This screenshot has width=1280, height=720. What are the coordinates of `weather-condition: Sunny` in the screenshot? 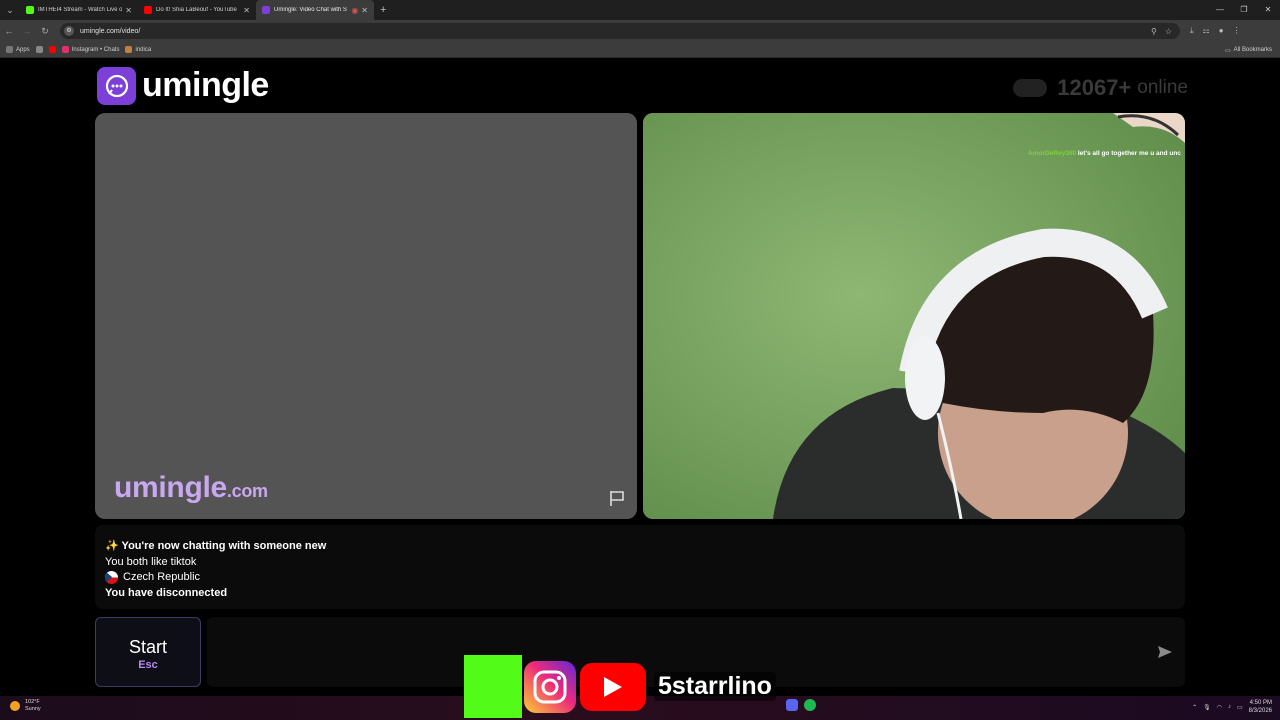 It's located at (33, 709).